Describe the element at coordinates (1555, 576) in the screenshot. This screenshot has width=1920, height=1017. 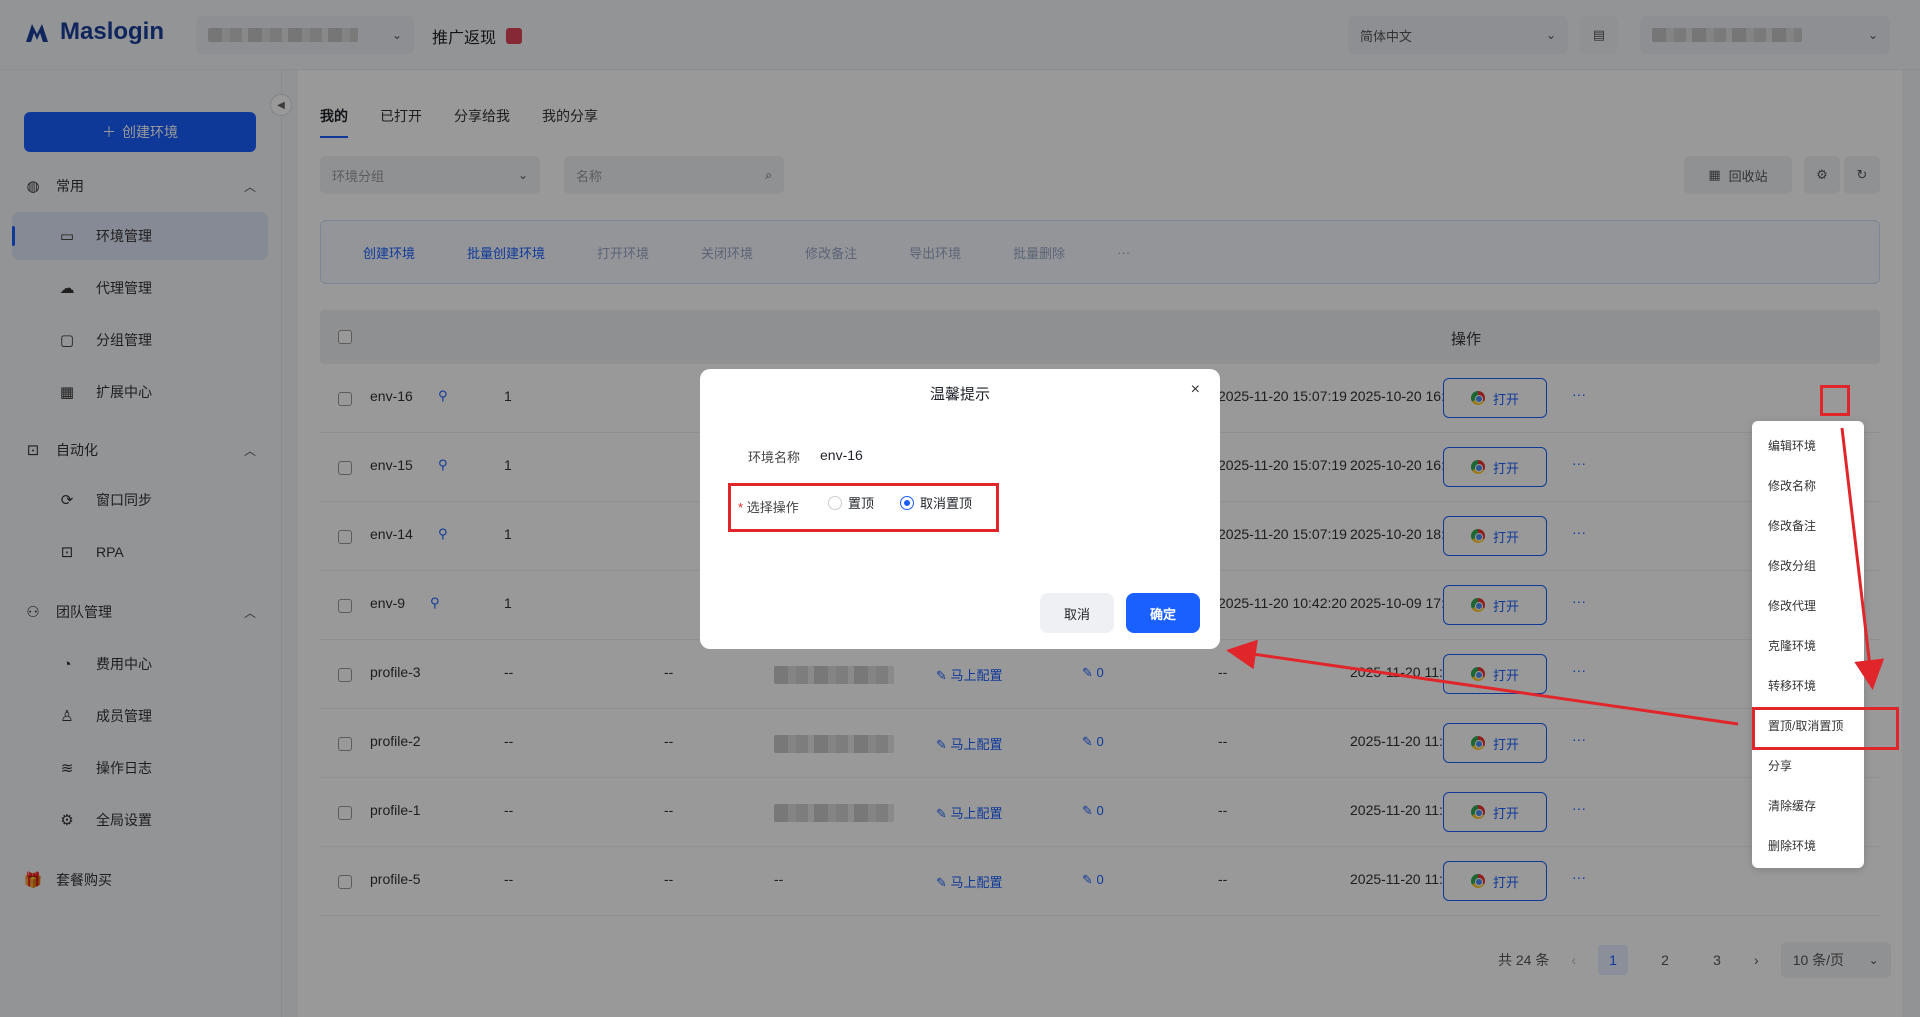
I see `annotation-arrows` at that location.